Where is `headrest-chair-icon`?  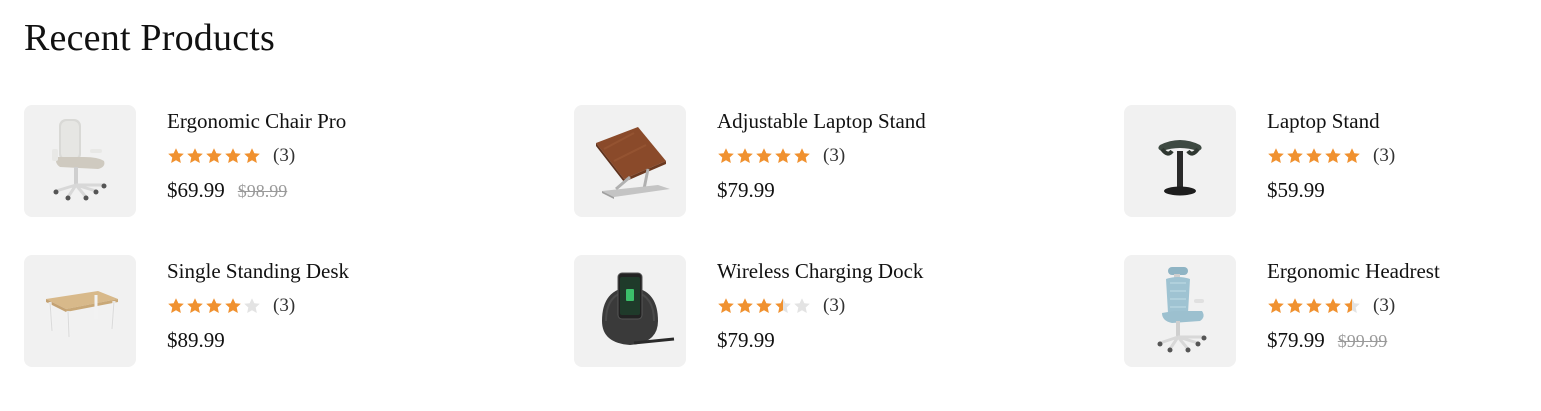 headrest-chair-icon is located at coordinates (1182, 310).